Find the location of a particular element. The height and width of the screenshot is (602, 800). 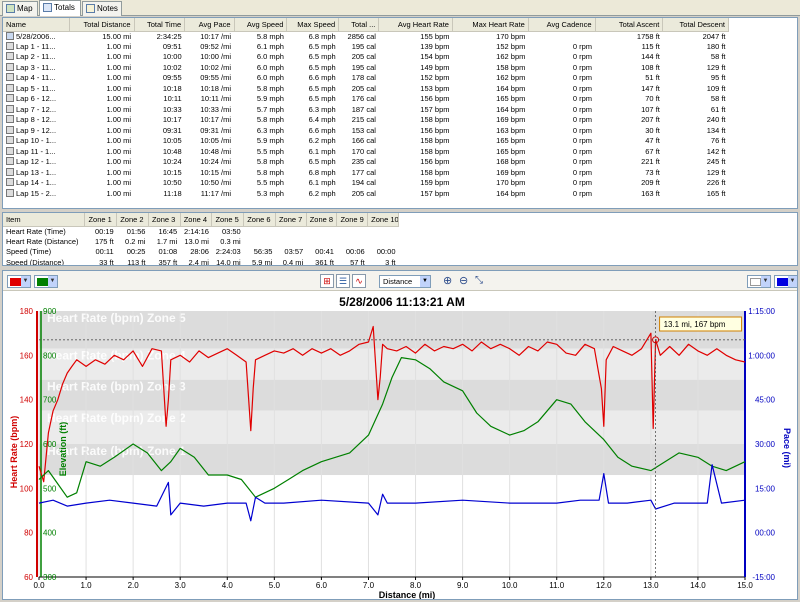

totals-table-cell: 194 cal is located at coordinates (359, 183).